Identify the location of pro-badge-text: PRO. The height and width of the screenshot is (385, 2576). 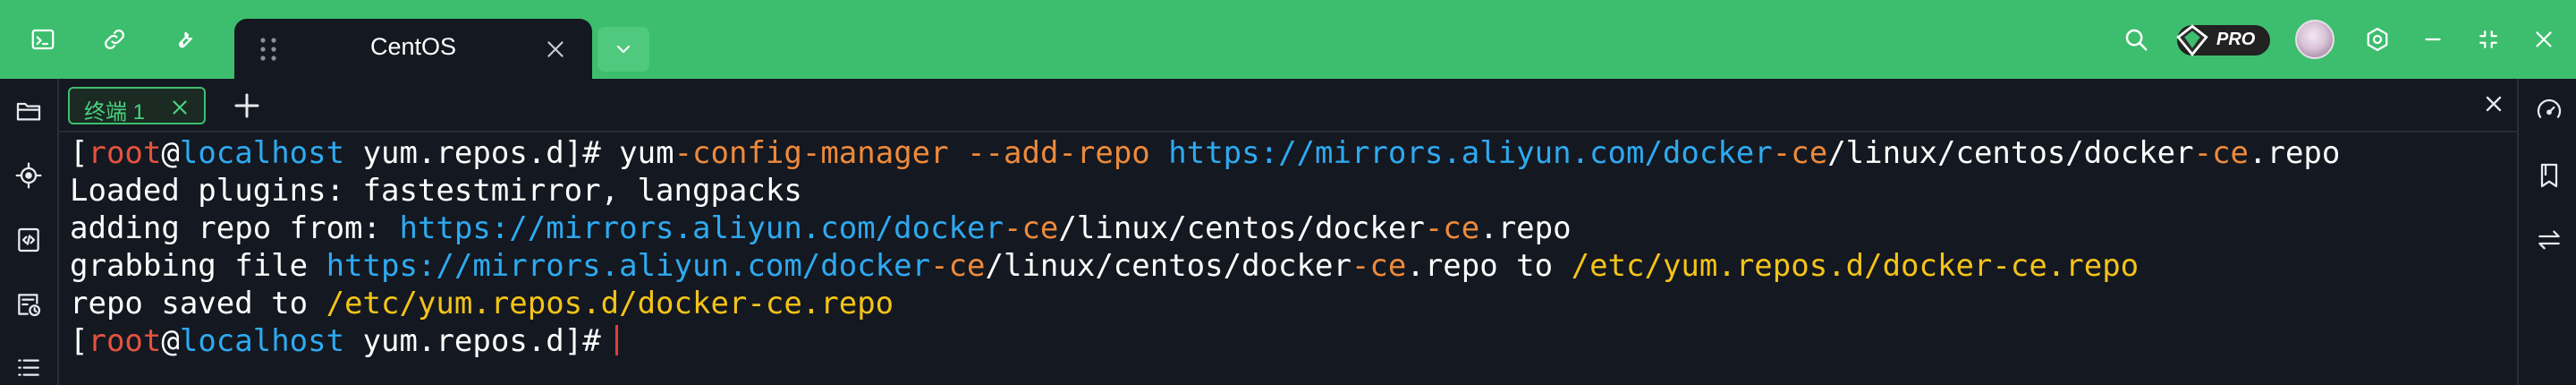
(2236, 39).